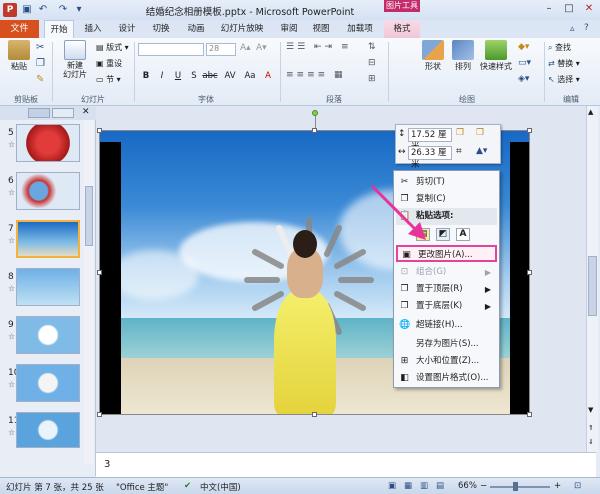 Image resolution: width=600 pixels, height=494 pixels. What do you see at coordinates (316, 75) in the screenshot?
I see `align-buttons: ≡≡≡≡ ▦` at bounding box center [316, 75].